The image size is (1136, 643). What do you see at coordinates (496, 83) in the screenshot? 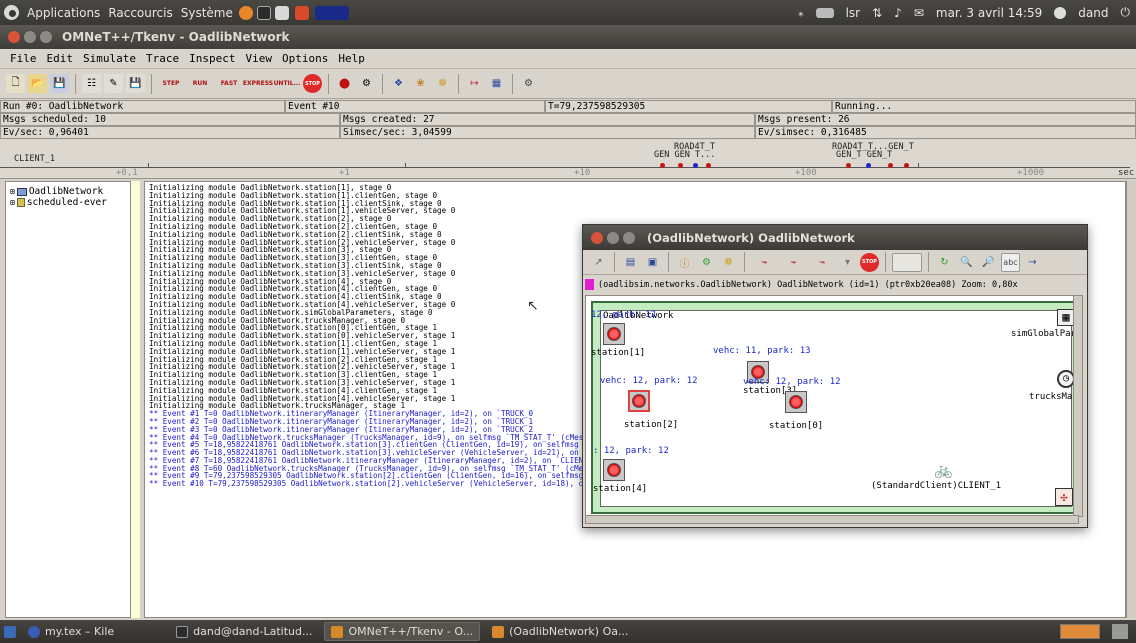
I see `tree-toggle-icon: ▦` at bounding box center [496, 83].